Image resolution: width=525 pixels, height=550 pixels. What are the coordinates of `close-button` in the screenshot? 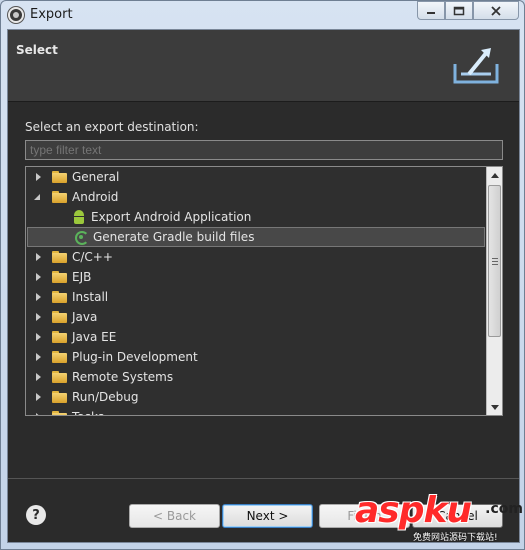 It's located at (496, 10).